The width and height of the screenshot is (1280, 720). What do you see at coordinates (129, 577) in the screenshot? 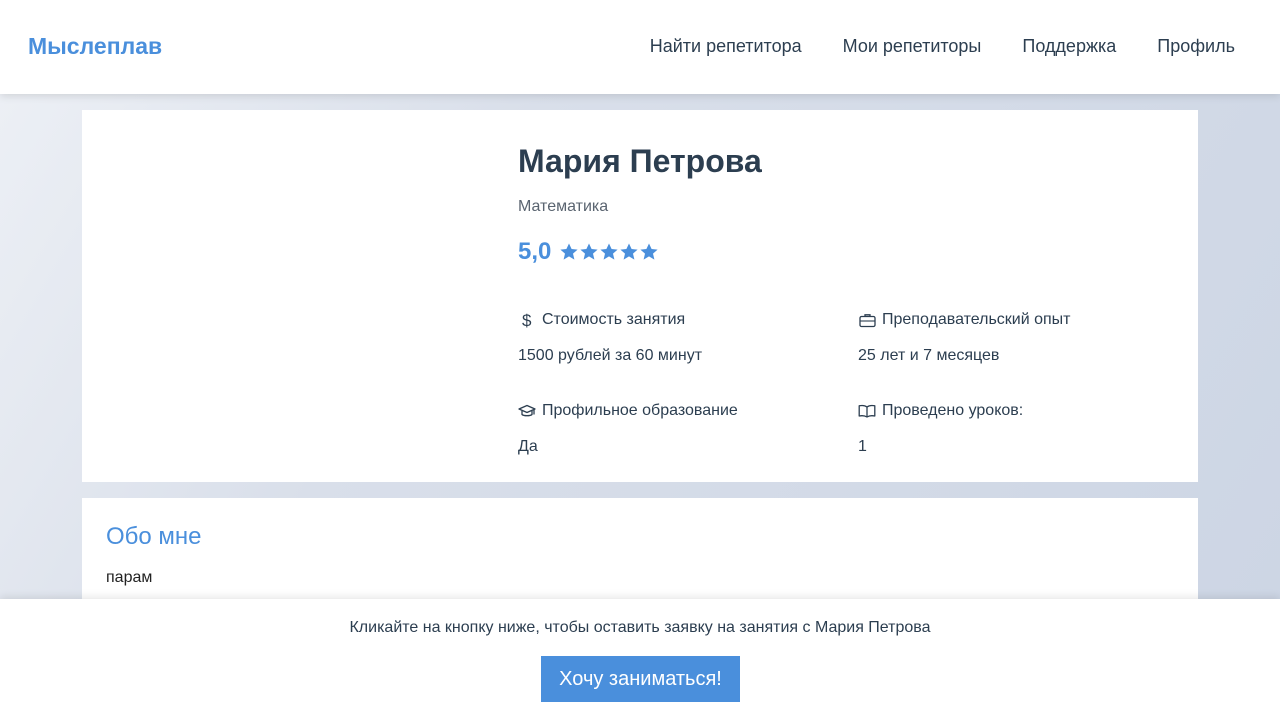
I see `about-text: парам` at bounding box center [129, 577].